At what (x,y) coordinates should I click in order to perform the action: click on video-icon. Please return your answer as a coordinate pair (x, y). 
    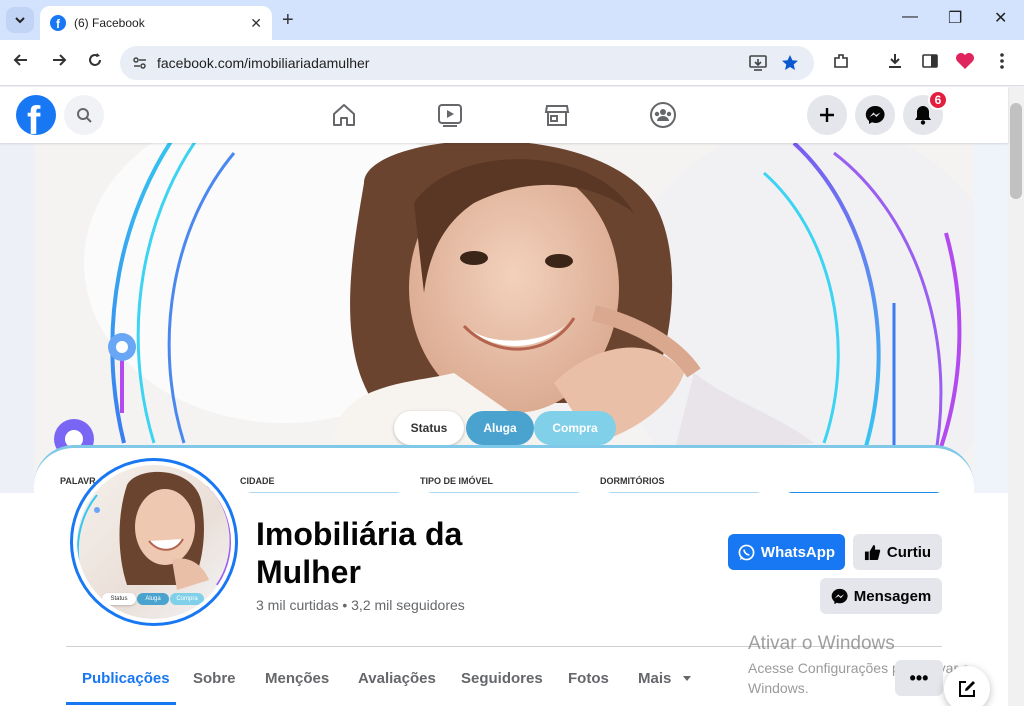
    Looking at the image, I should click on (450, 115).